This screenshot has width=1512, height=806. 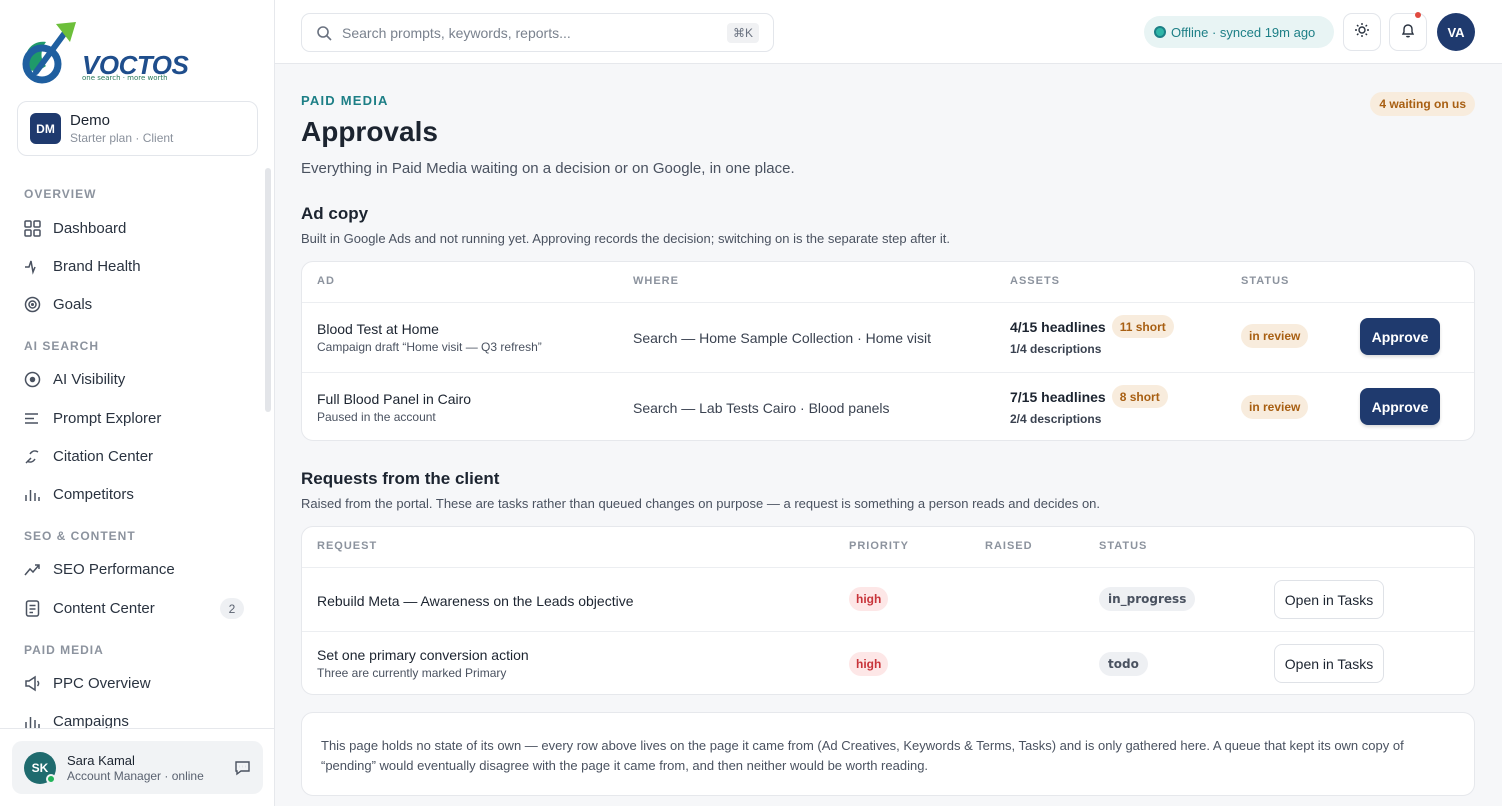 I want to click on nav-section-ai-search: AI SEARCH, so click(x=62, y=346).